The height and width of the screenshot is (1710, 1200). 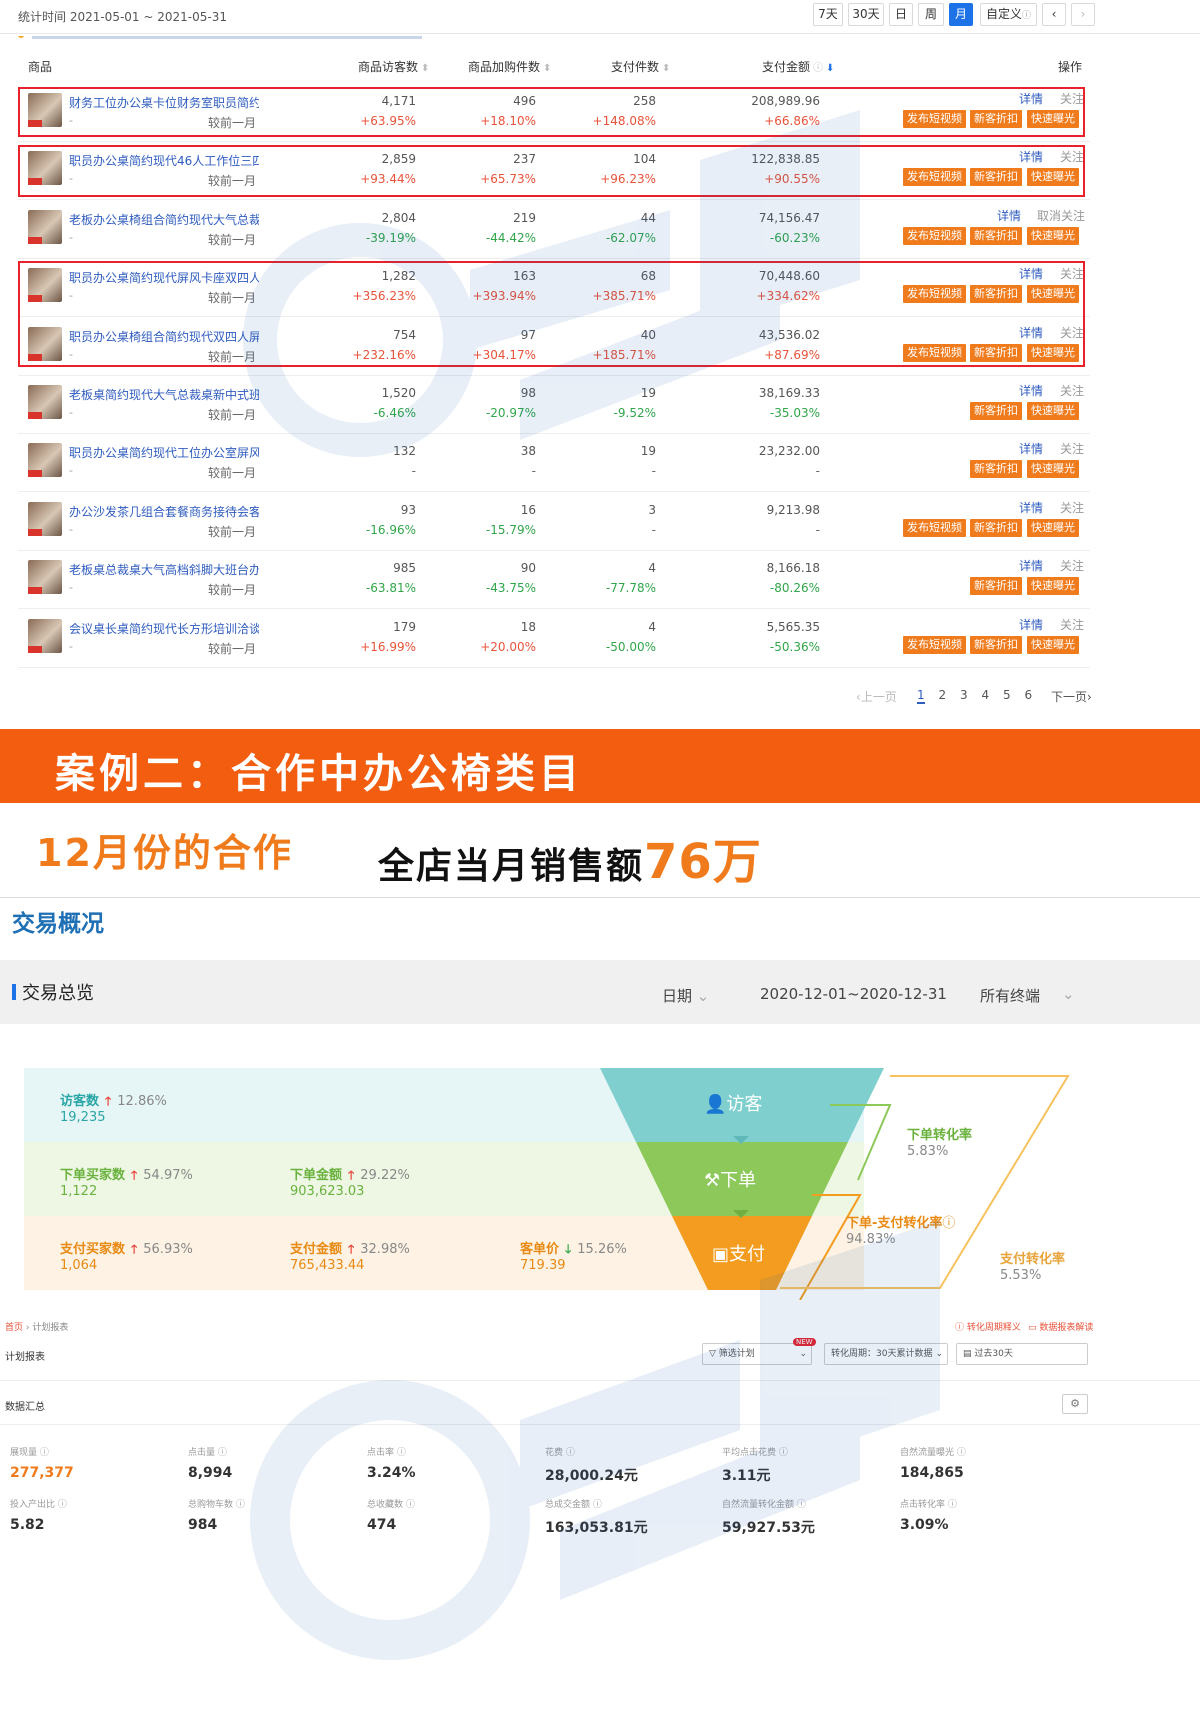 I want to click on follow-link: 取消关注, so click(x=1061, y=215).